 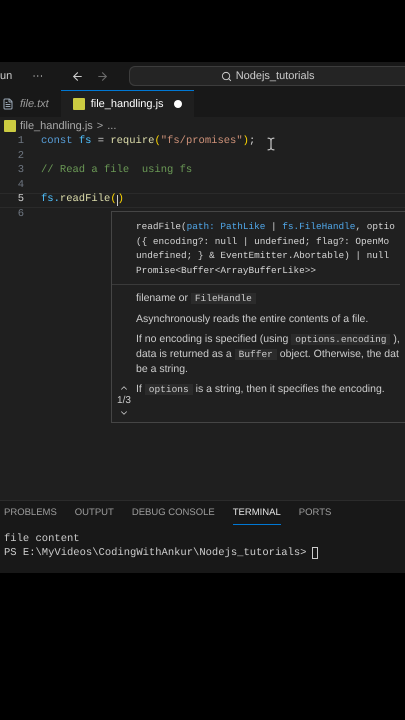 What do you see at coordinates (20, 142) in the screenshot?
I see `line-number: 1` at bounding box center [20, 142].